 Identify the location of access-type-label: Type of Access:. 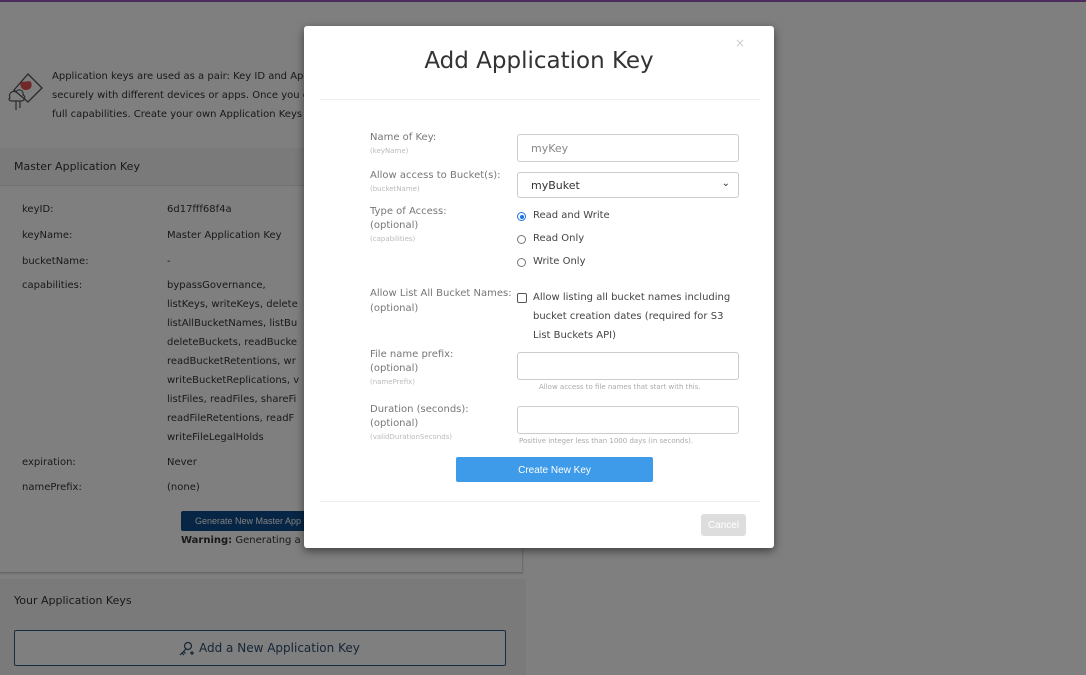
(408, 211).